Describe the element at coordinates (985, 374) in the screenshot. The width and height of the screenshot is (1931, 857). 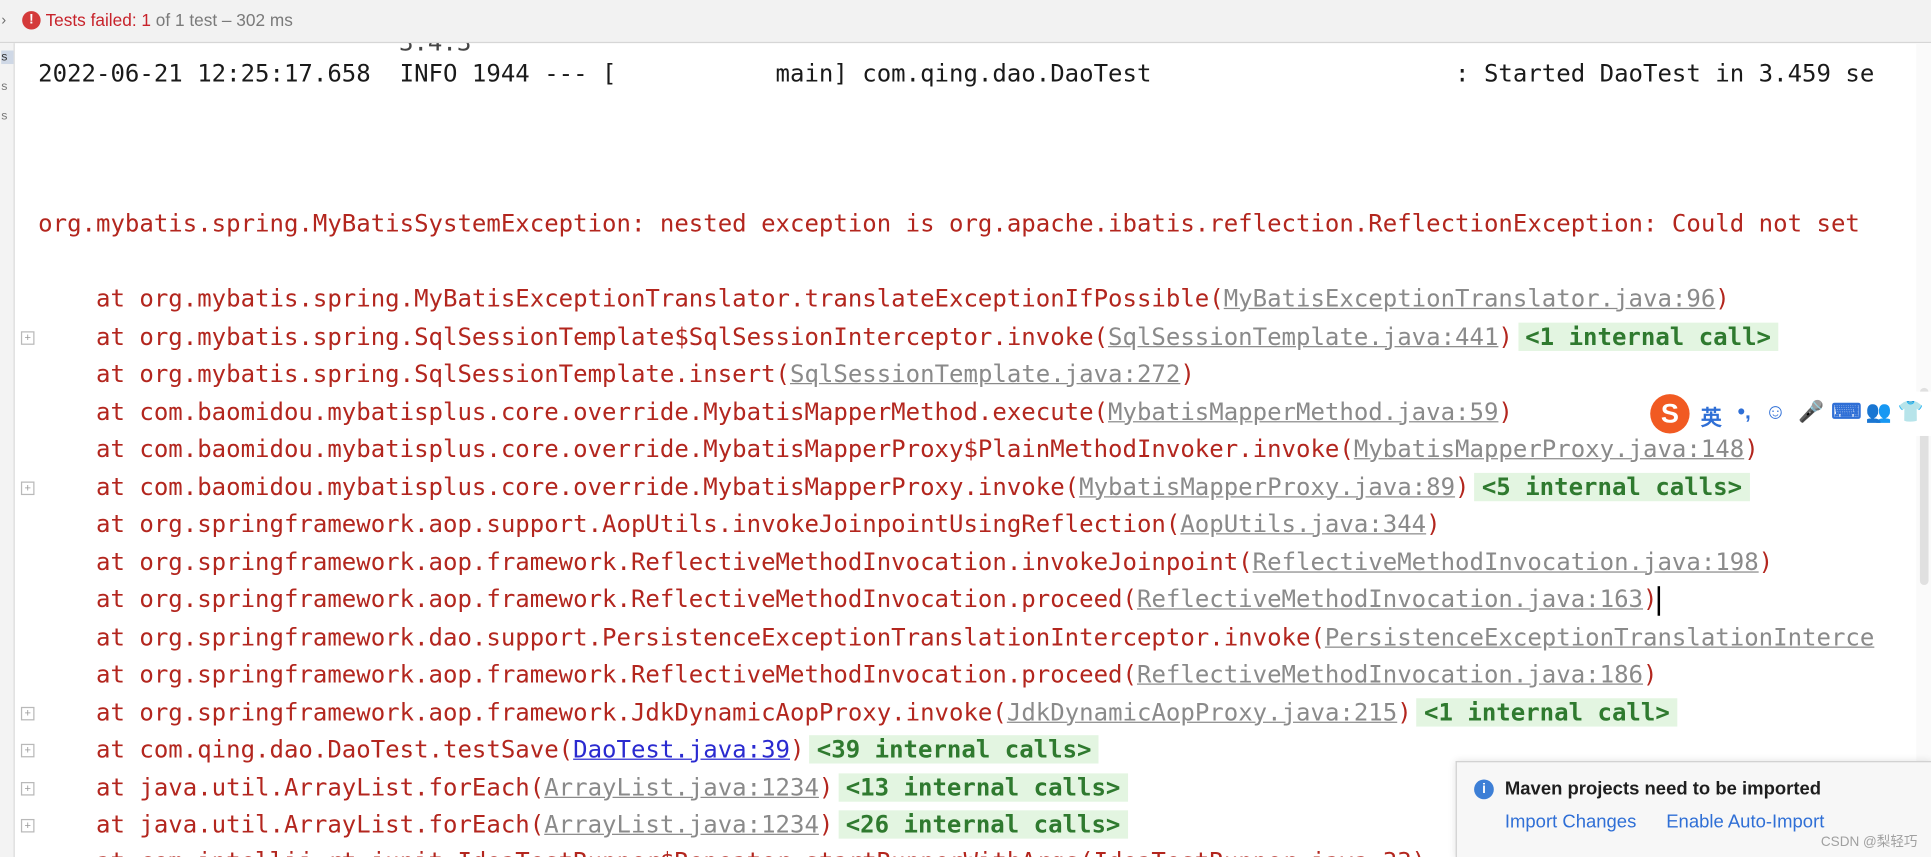
I see `source-link: SqlSessionTemplate.java:272` at that location.